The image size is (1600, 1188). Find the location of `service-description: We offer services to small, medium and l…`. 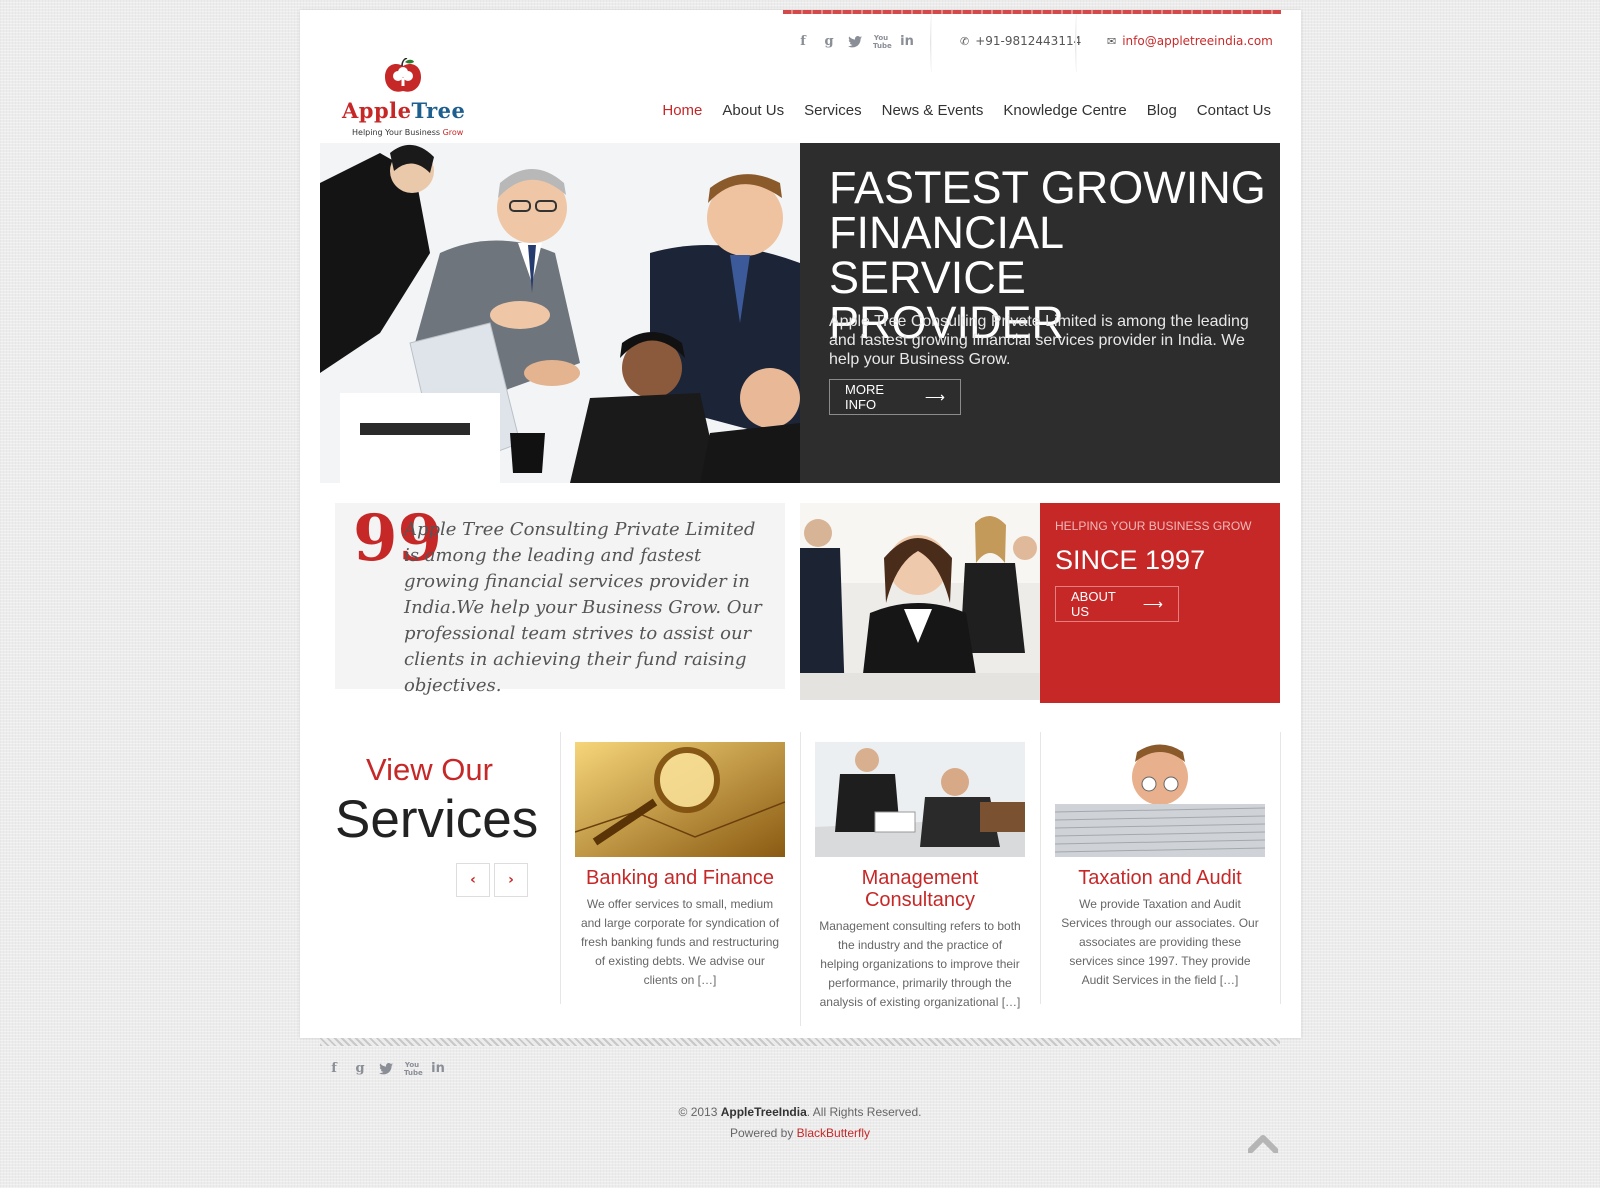

service-description: We offer services to small, medium and l… is located at coordinates (680, 942).